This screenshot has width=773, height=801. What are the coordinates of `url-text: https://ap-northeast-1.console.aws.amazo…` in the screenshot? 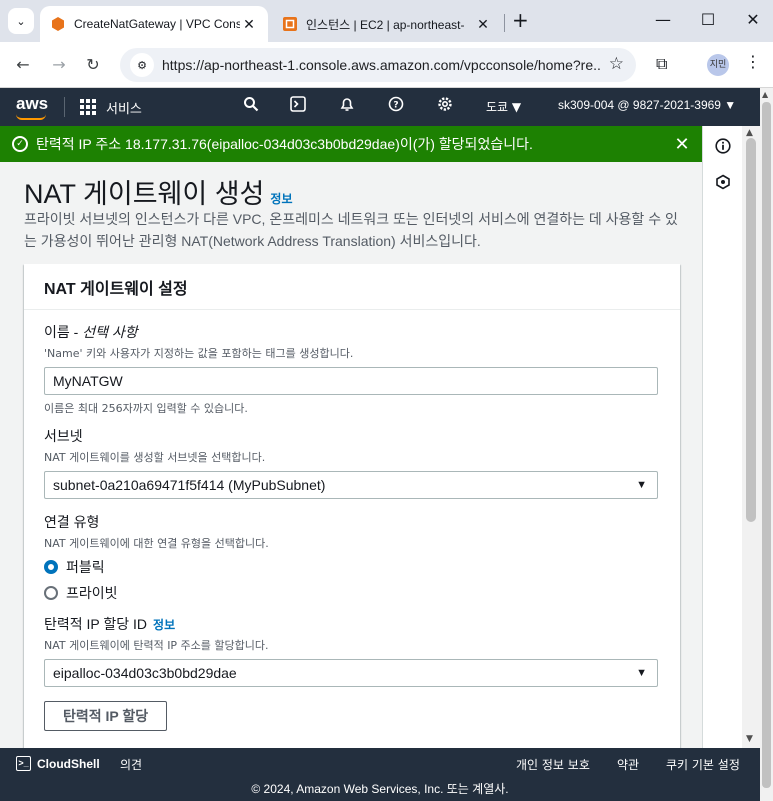 It's located at (382, 65).